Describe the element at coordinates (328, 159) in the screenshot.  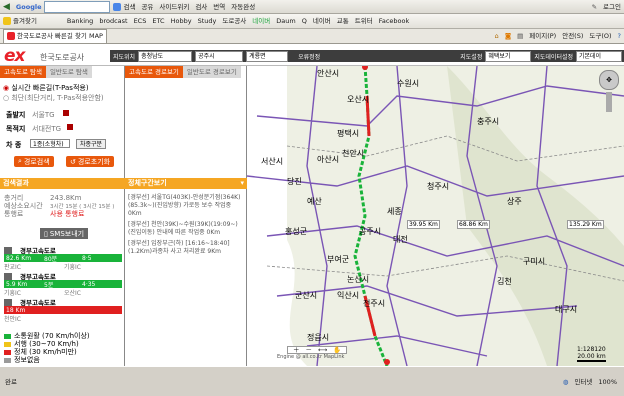
I see `city-label: 아산시` at that location.